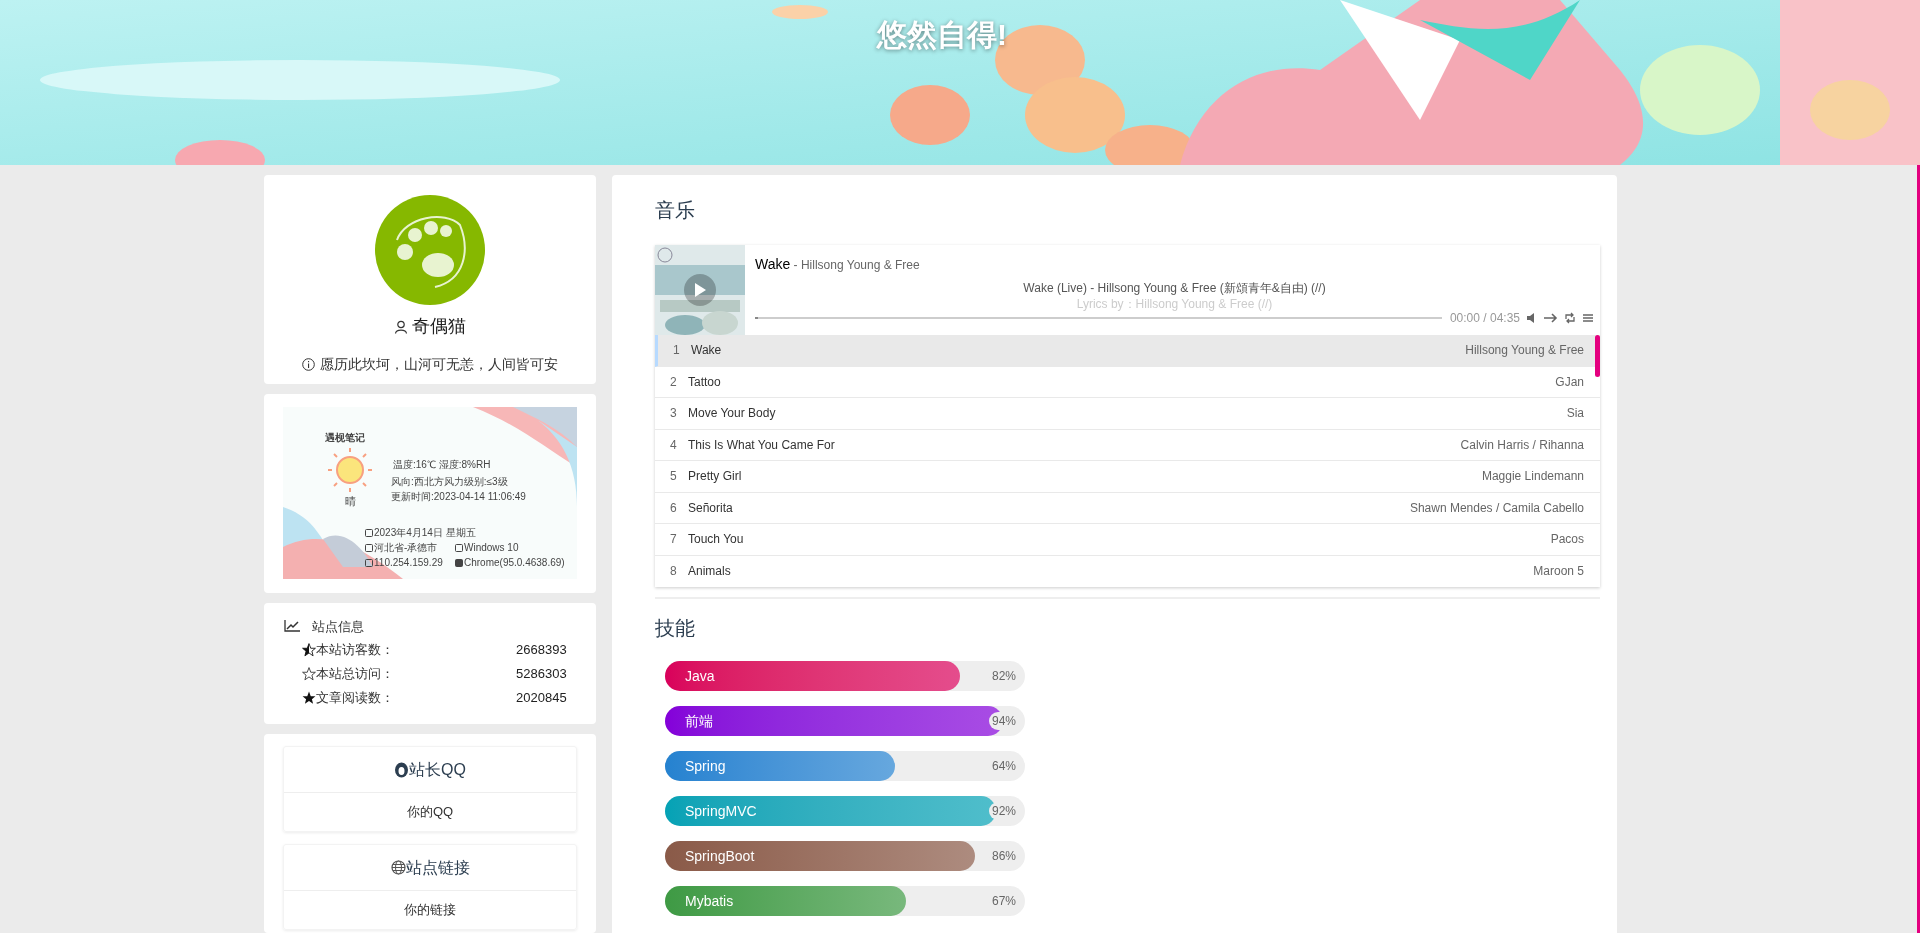 Image resolution: width=1920 pixels, height=933 pixels. Describe the element at coordinates (355, 649) in the screenshot. I see `stat-label: 本站访客数：` at that location.